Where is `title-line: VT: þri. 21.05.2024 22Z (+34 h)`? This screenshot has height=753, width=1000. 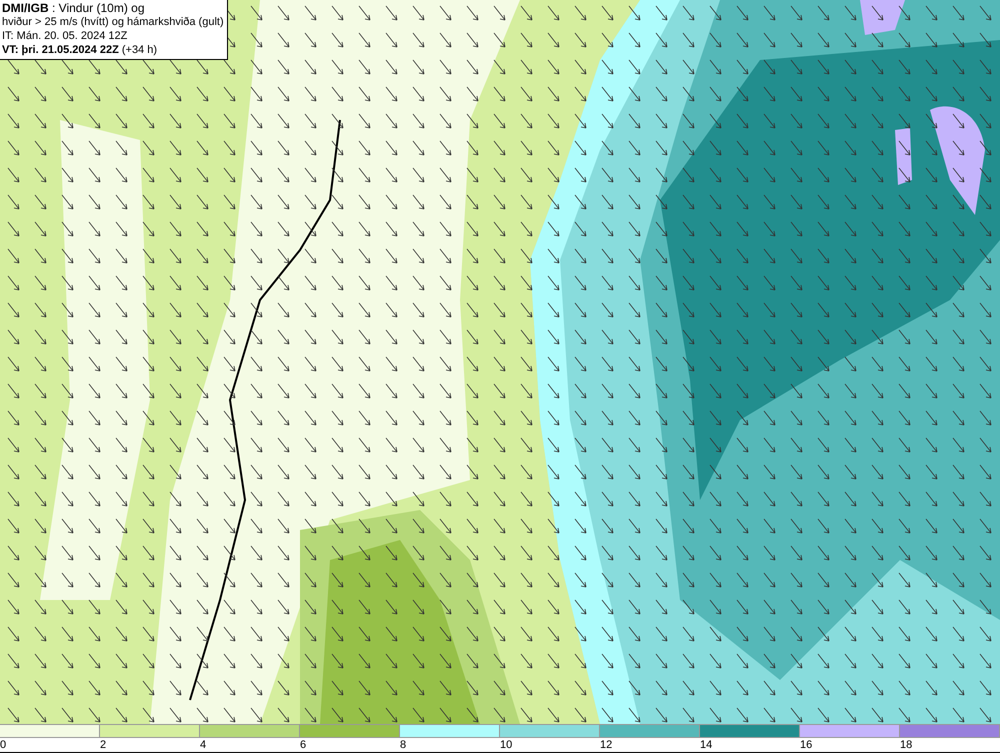
title-line: VT: þri. 21.05.2024 22Z (+34 h) is located at coordinates (80, 50).